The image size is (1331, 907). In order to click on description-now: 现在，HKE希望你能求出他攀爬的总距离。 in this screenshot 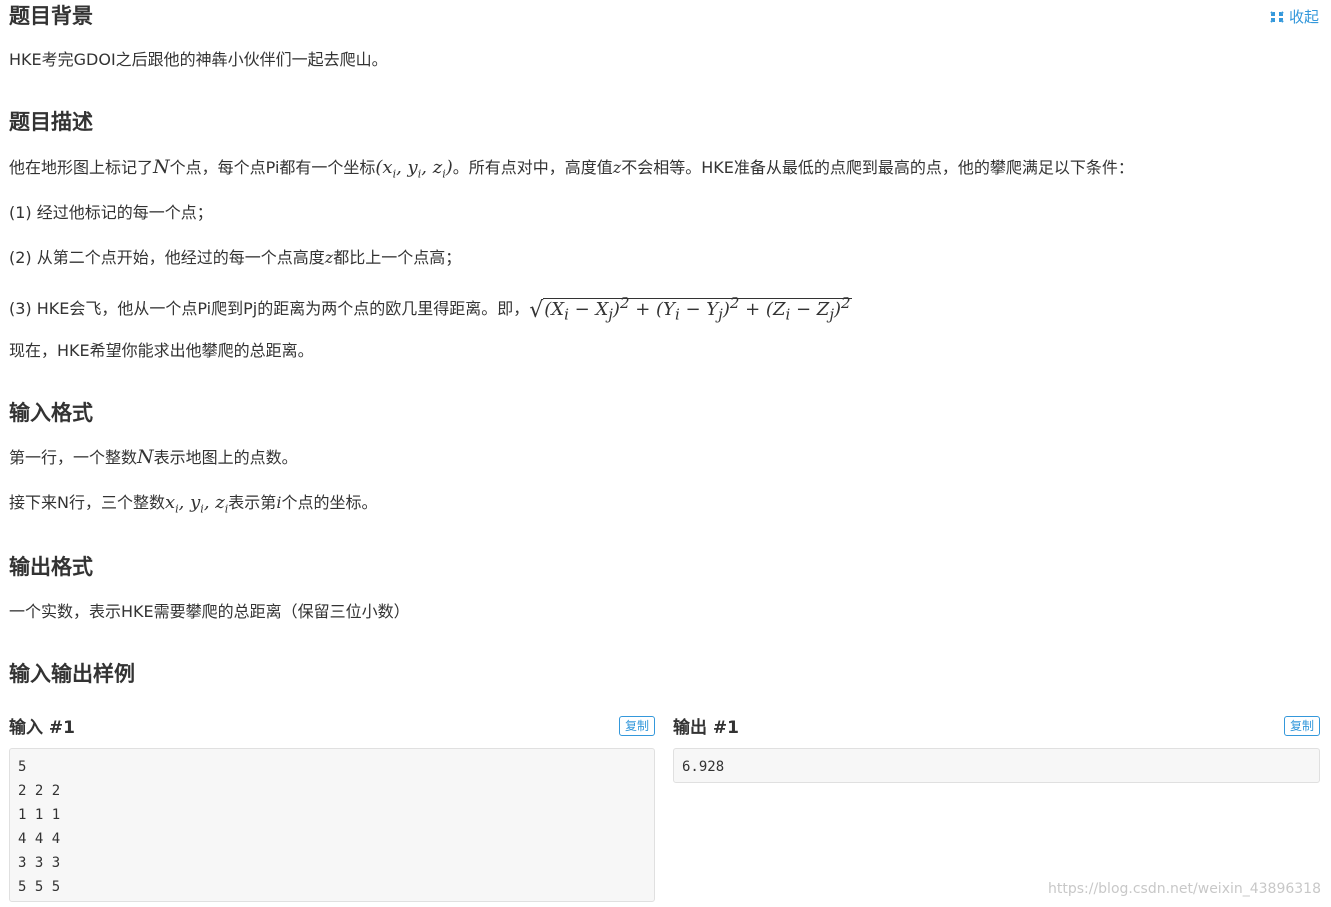, I will do `click(161, 350)`.